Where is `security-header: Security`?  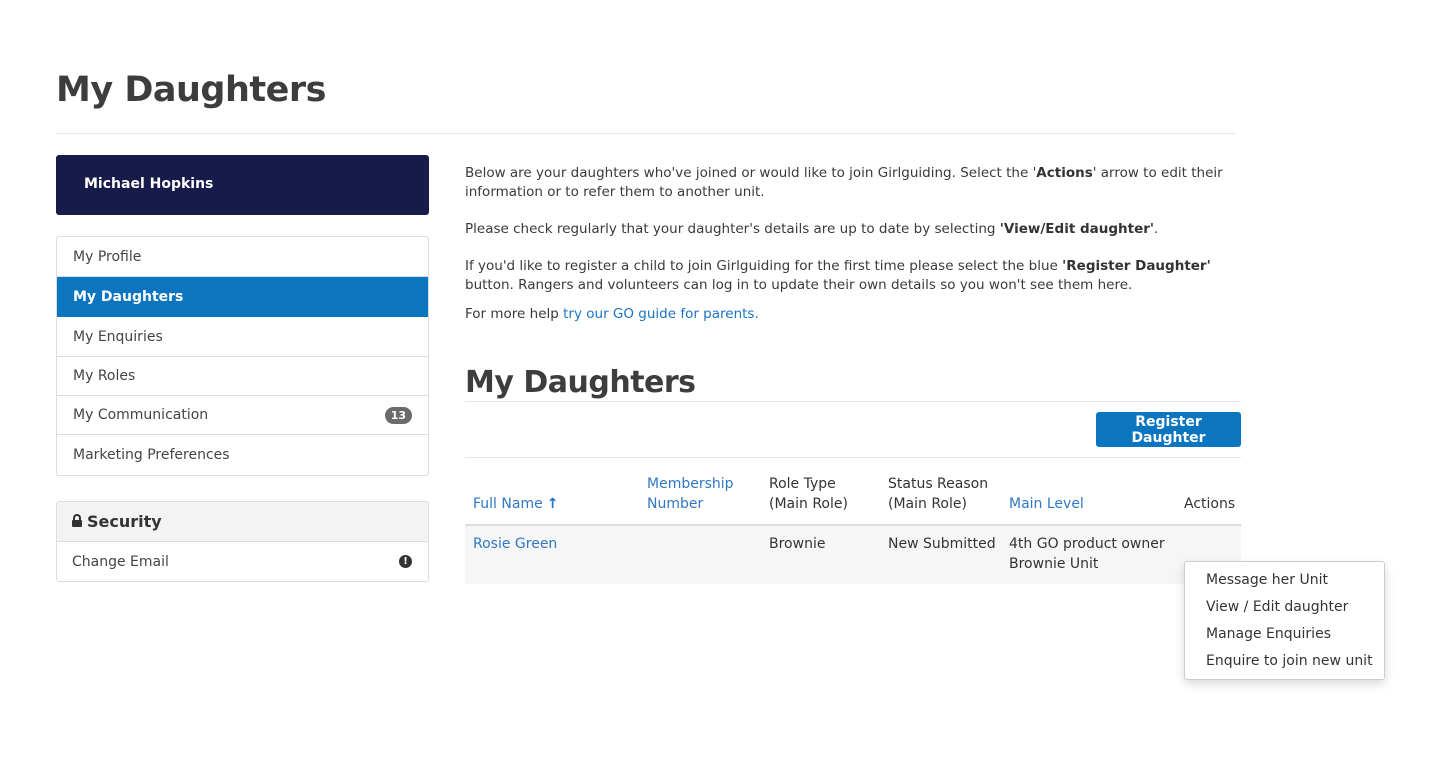
security-header: Security is located at coordinates (242, 522).